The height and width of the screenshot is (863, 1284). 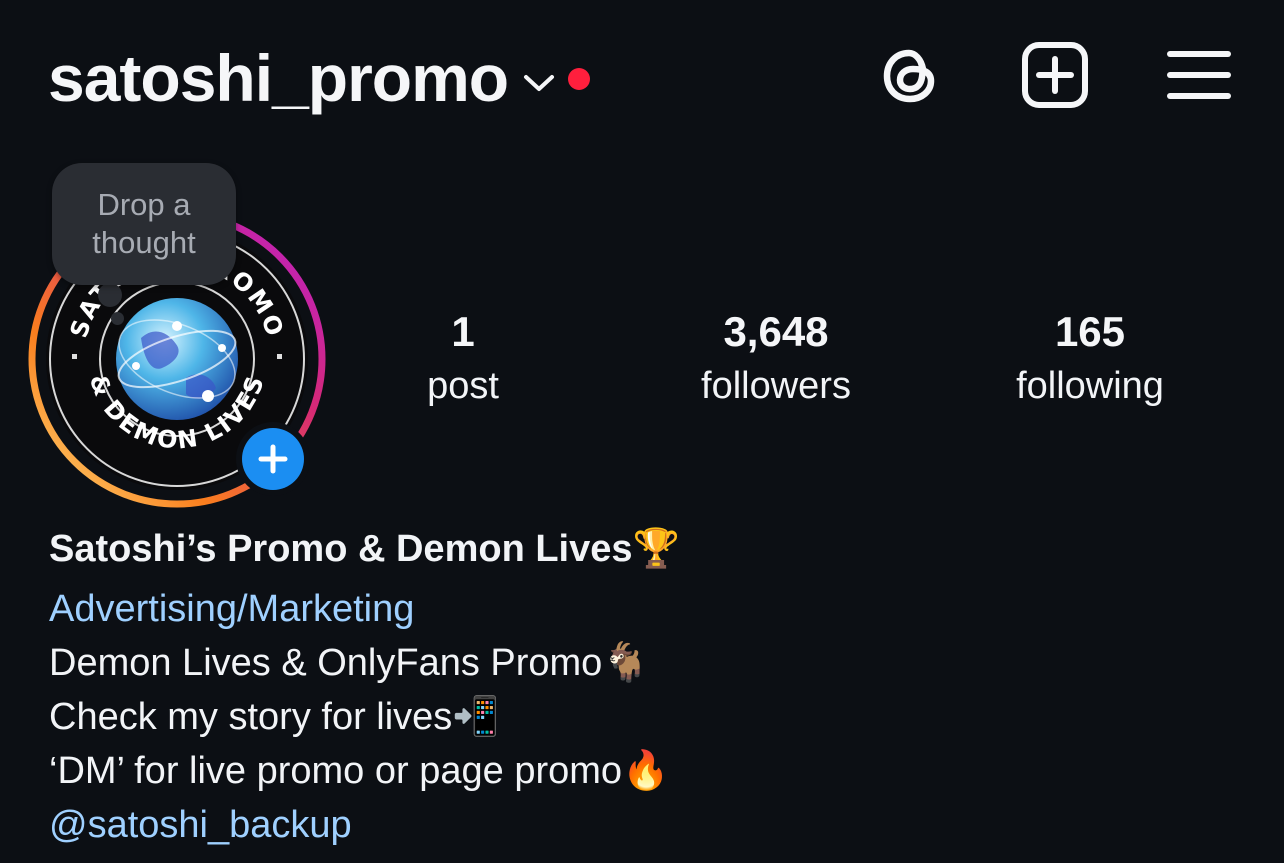 I want to click on mention-link: @satoshi_backup, so click(x=649, y=825).